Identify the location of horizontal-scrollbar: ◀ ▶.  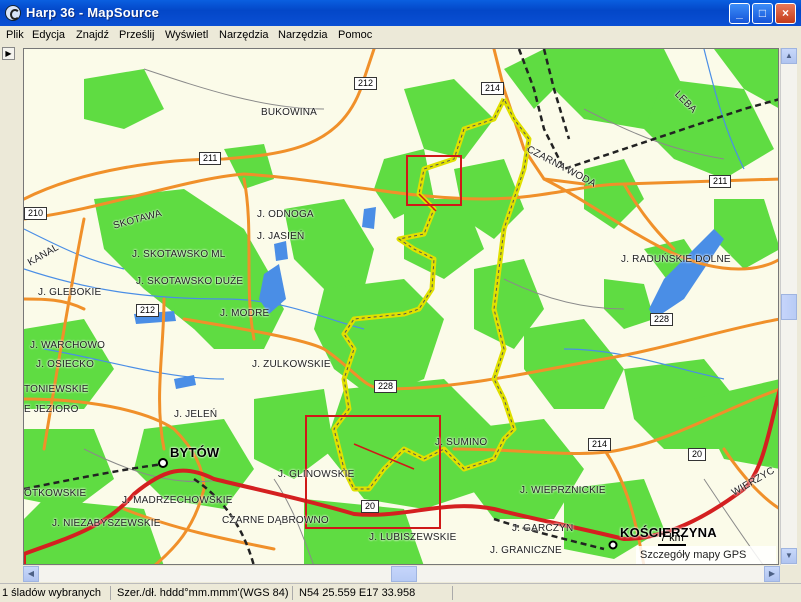
(401, 574).